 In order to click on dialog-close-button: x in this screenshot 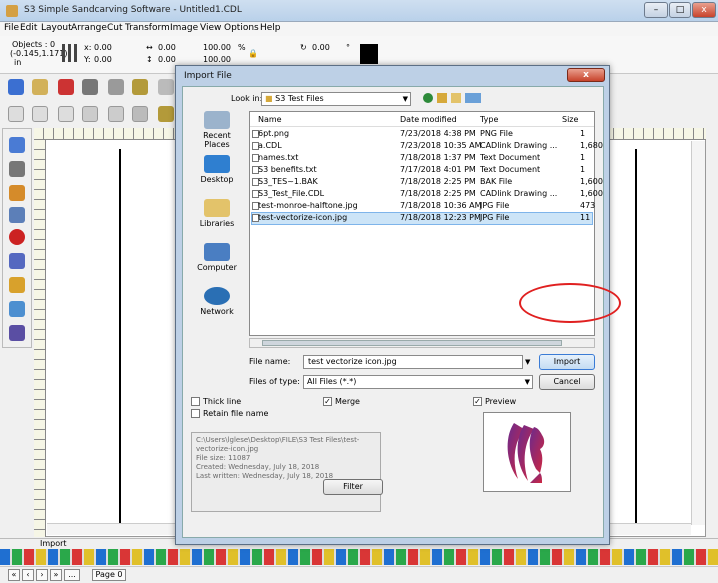, I will do `click(586, 75)`.